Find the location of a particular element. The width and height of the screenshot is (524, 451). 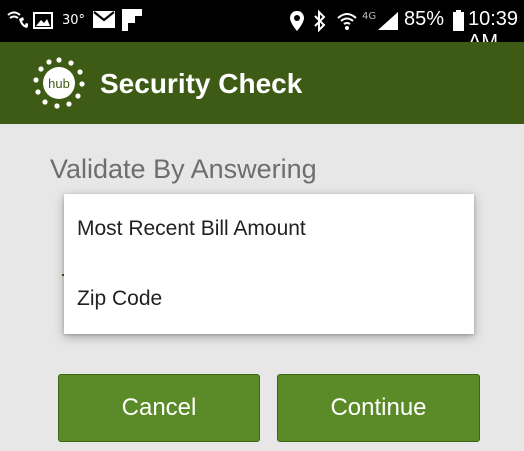

image-icon is located at coordinates (43, 20).